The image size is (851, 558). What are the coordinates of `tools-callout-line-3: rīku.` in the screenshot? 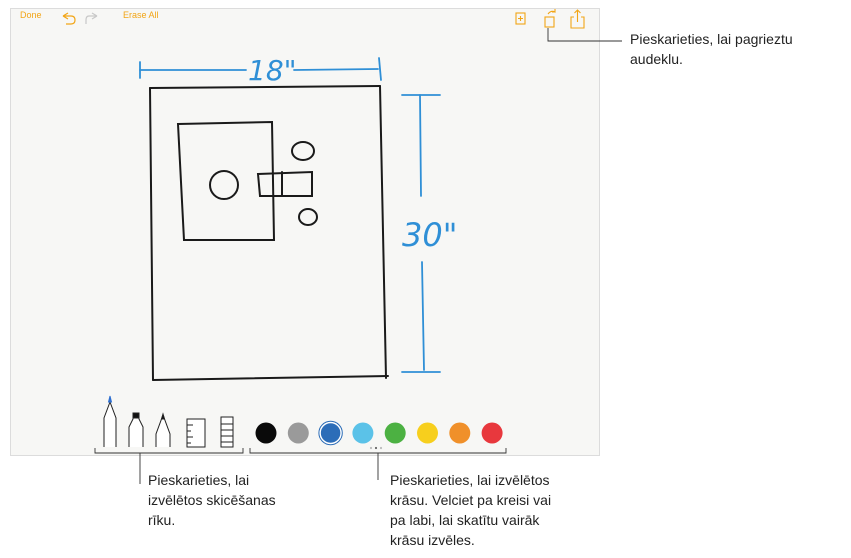 It's located at (162, 520).